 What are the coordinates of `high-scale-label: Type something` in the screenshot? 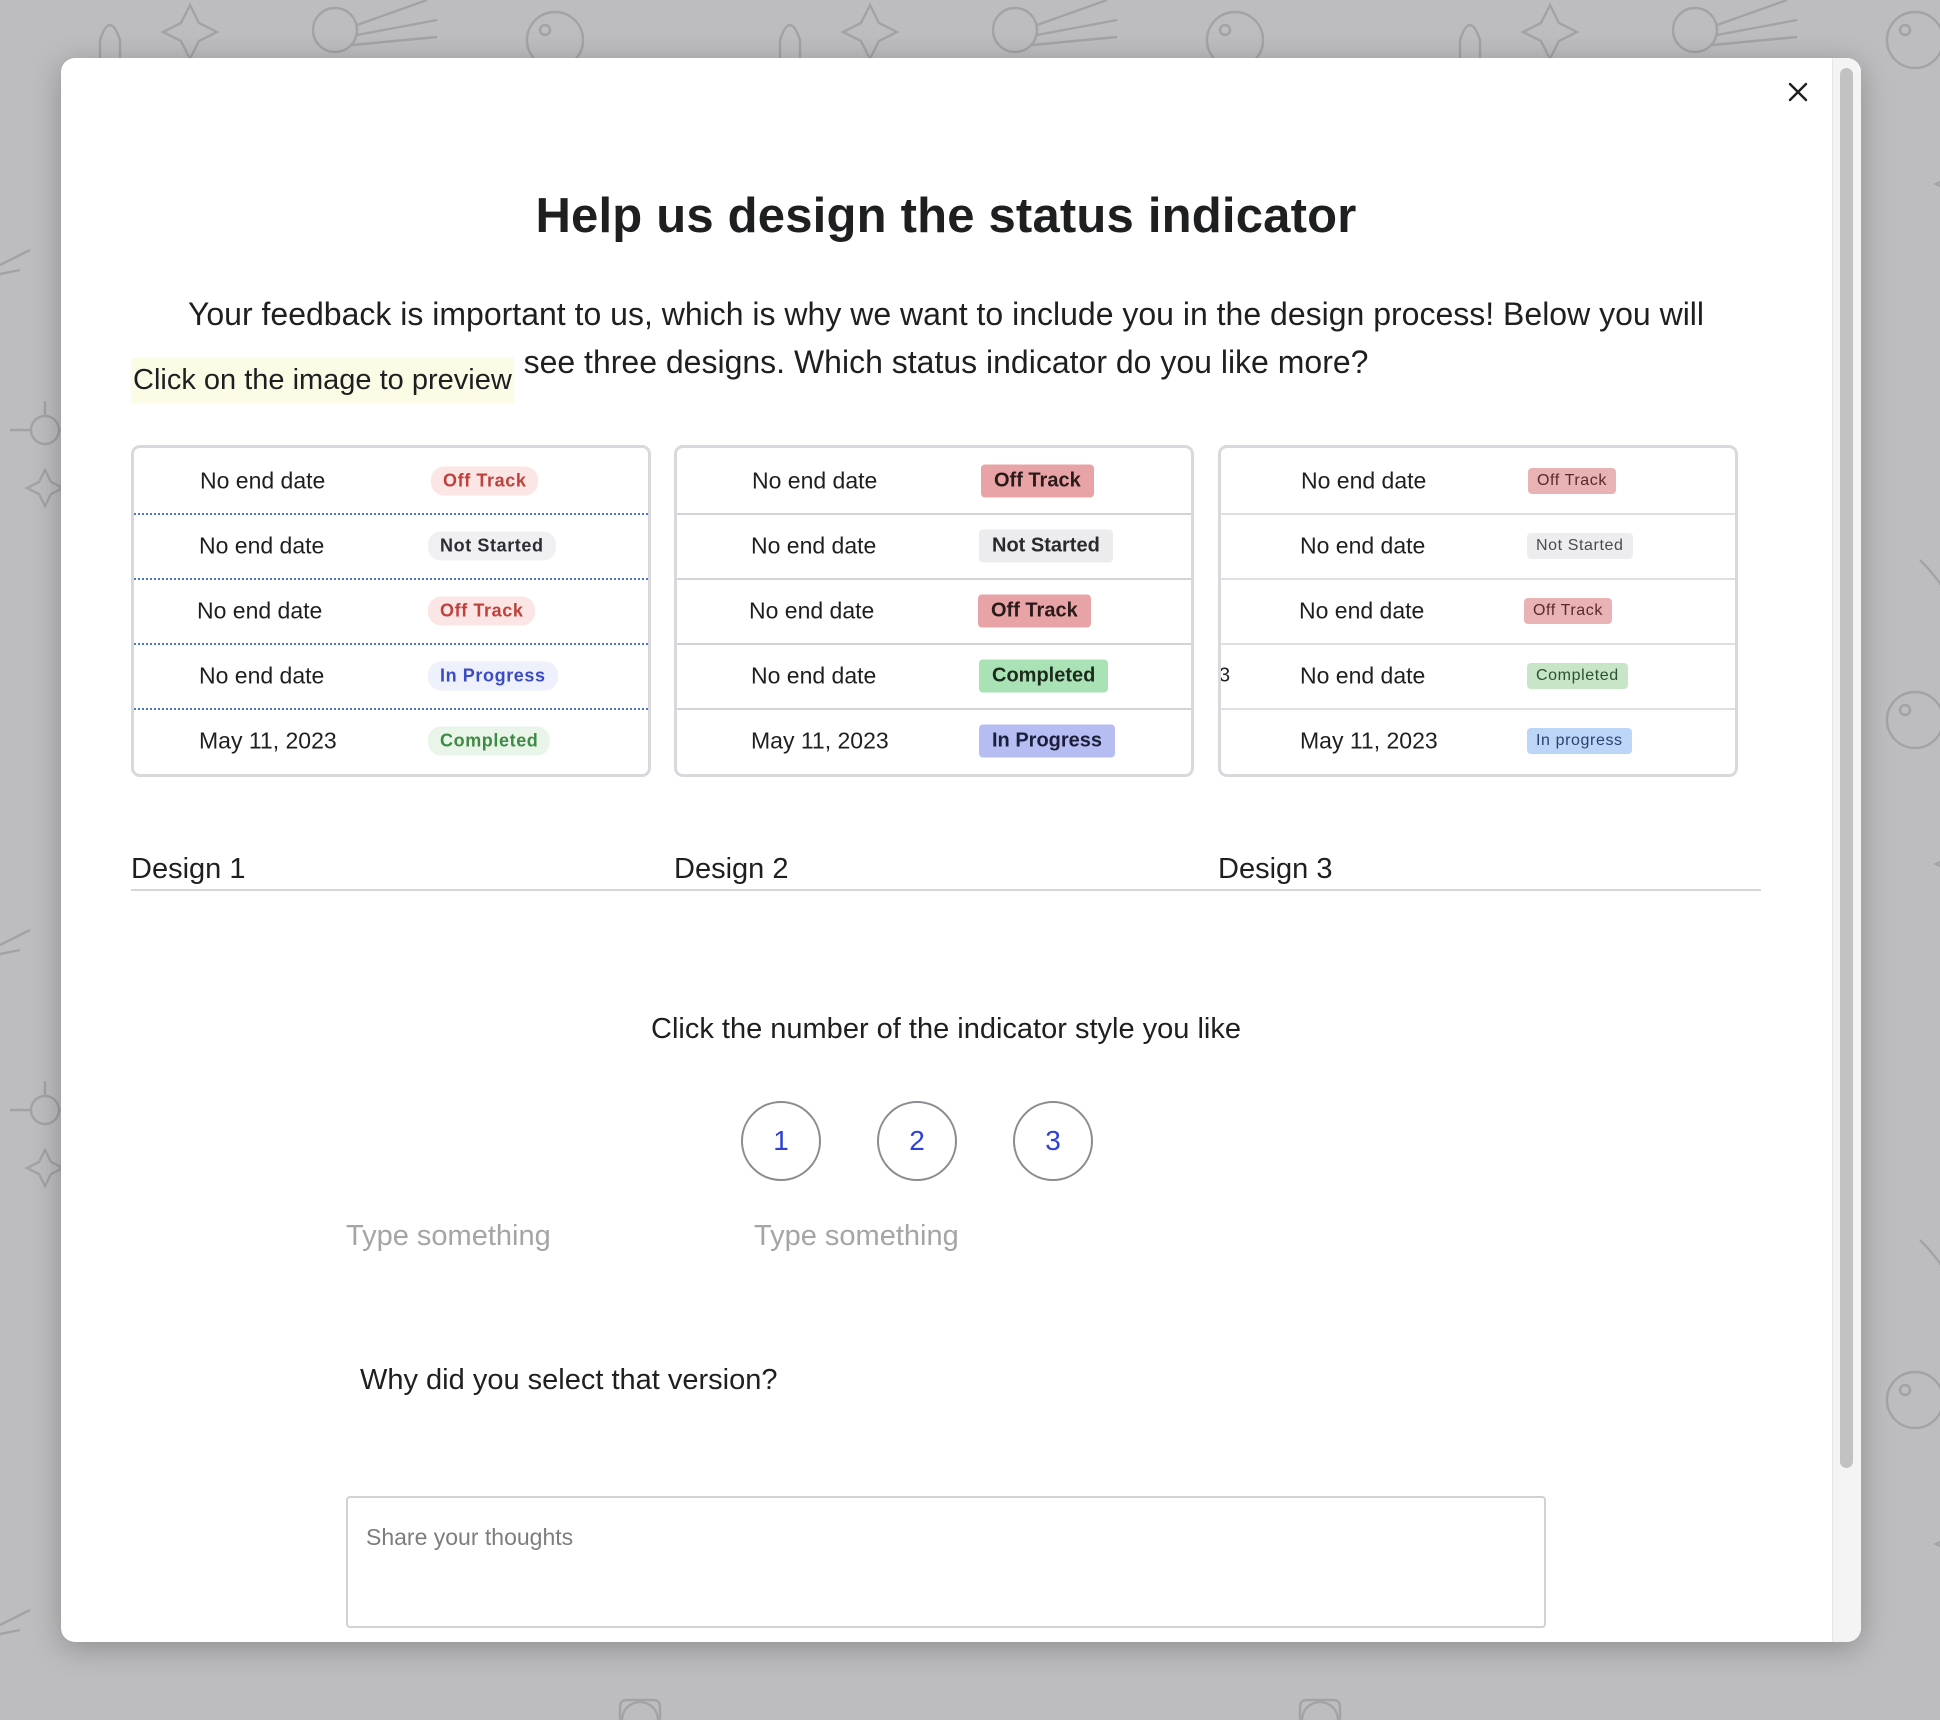 It's located at (856, 1236).